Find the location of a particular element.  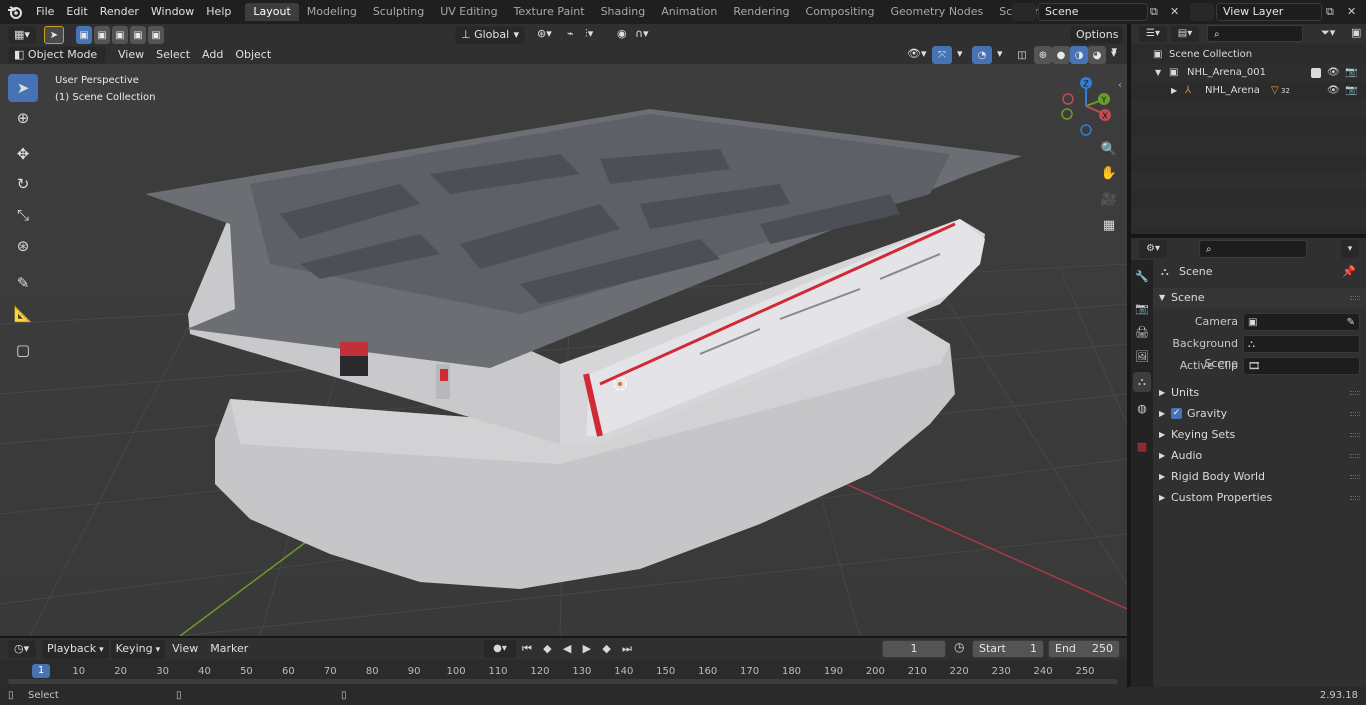

panel-units: ▶ Units is located at coordinates (1259, 393).